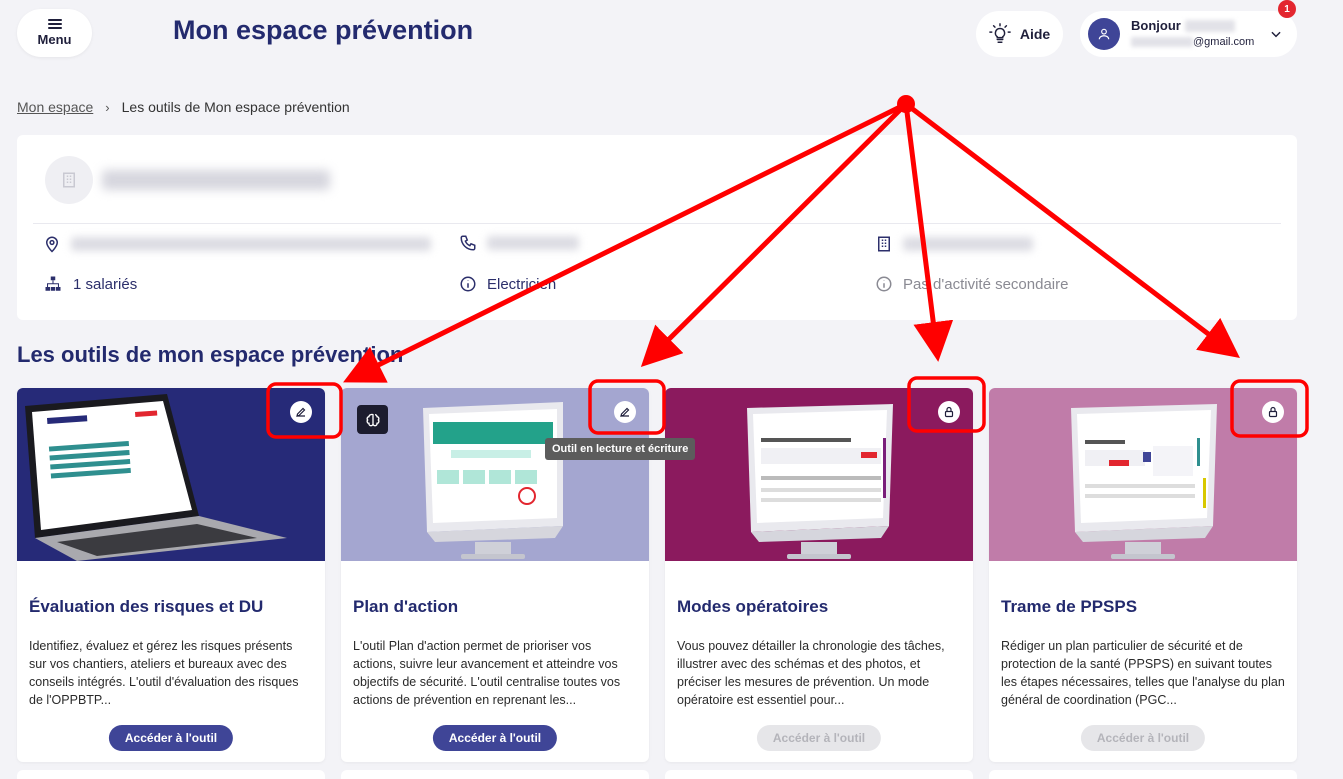 This screenshot has width=1343, height=779. What do you see at coordinates (968, 244) in the screenshot?
I see `siret-redacted` at bounding box center [968, 244].